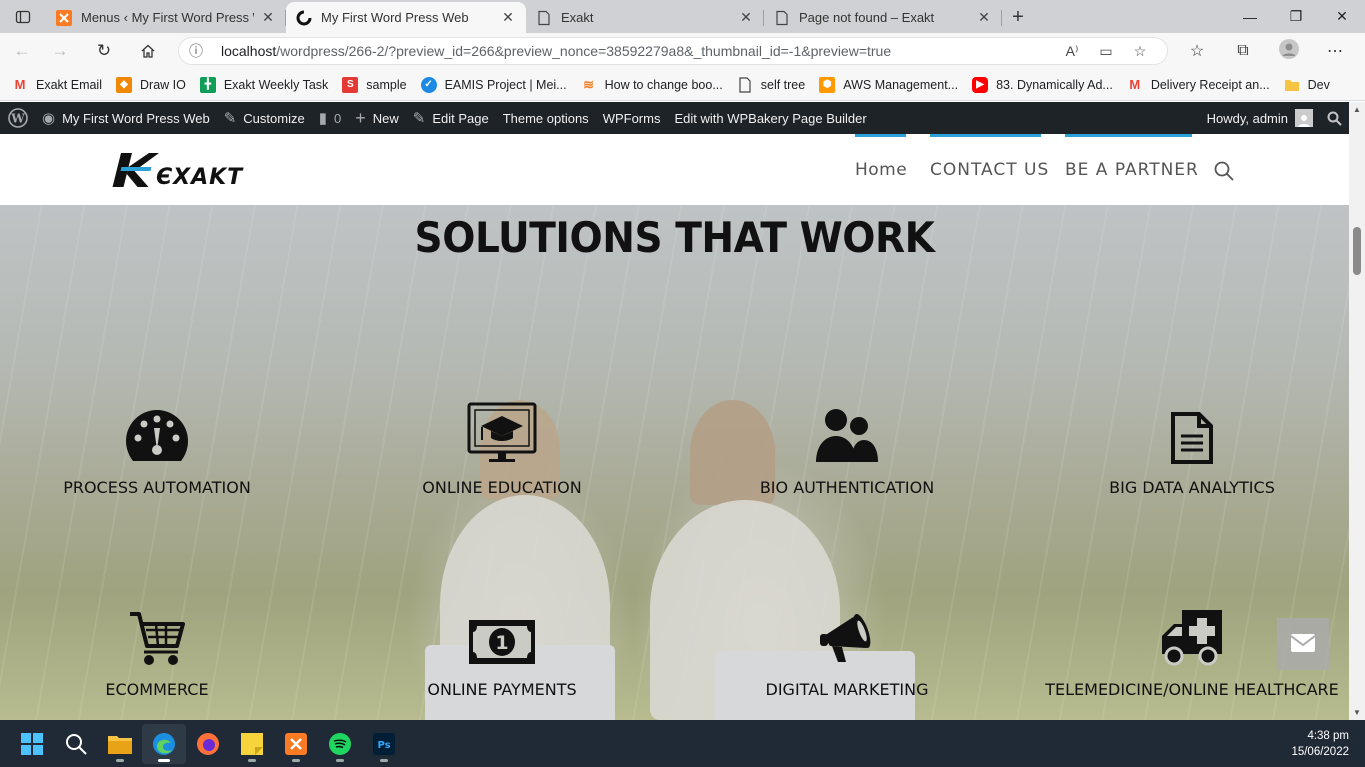 This screenshot has height=767, width=1365. I want to click on wordpress-logo-icon: W, so click(17, 118).